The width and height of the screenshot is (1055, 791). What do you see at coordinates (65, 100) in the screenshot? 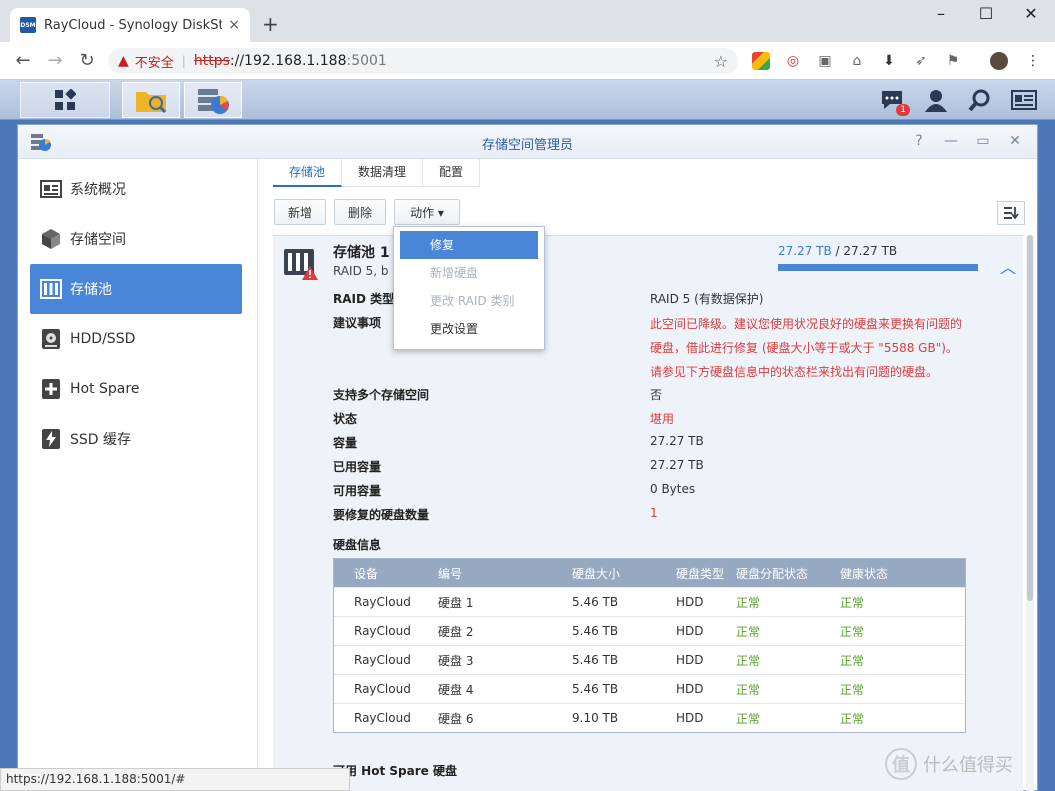
I see `main-menu-button` at bounding box center [65, 100].